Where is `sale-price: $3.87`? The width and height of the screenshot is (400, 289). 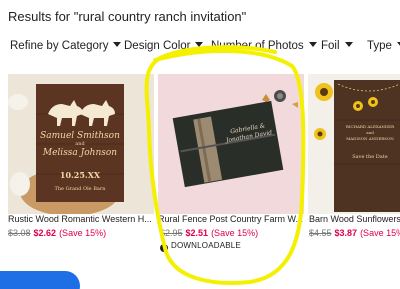
sale-price: $3.87 is located at coordinates (346, 233).